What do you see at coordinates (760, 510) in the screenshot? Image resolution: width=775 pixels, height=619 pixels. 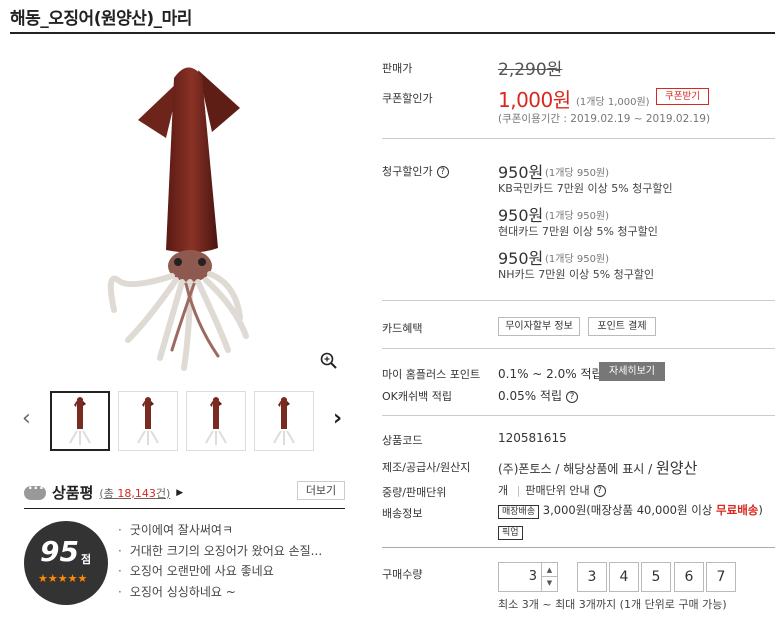 I see `shipping-text-end: )` at bounding box center [760, 510].